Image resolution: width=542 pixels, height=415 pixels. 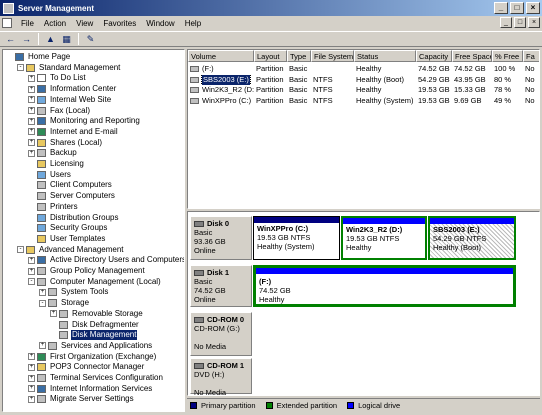 I want to click on tree-item: + Monitoring and Reporting, so click(x=84, y=121).